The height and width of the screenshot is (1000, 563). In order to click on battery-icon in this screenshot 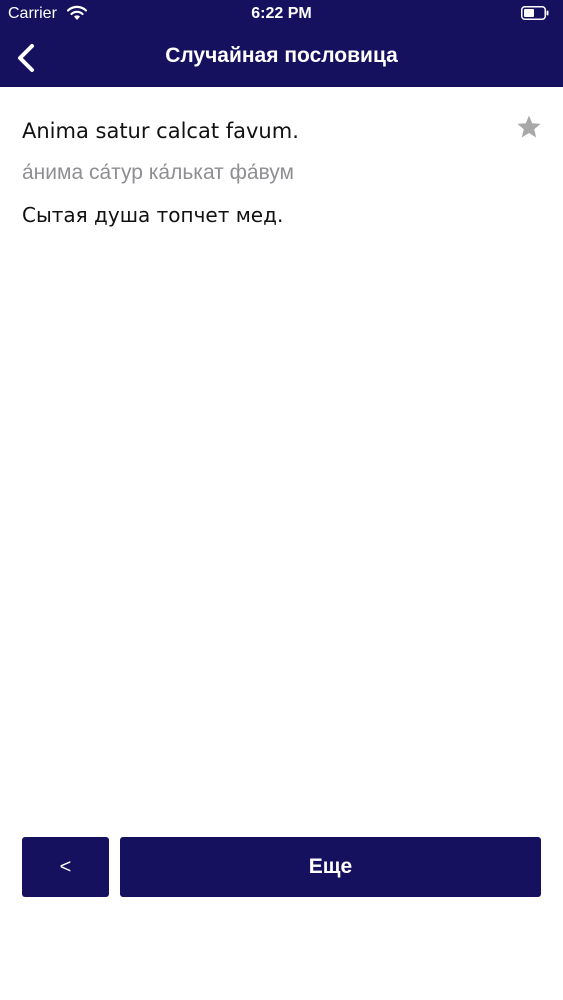, I will do `click(535, 13)`.